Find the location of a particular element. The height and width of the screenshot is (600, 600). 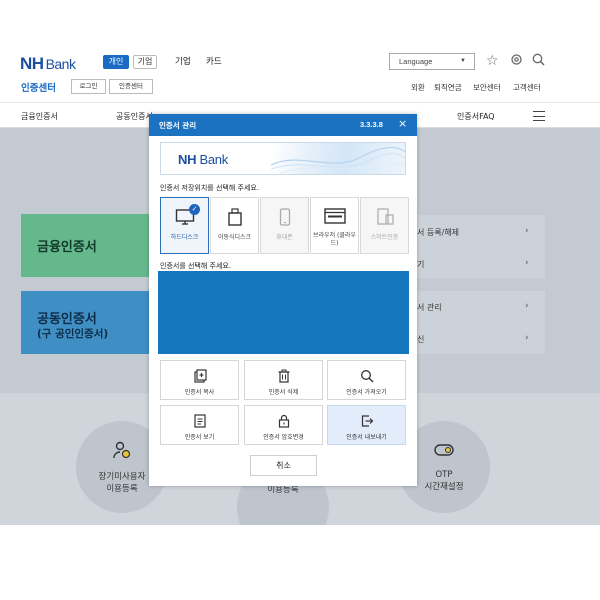

device-browser-cloud-label: 브라우저 (클라우드) is located at coordinates (334, 239).